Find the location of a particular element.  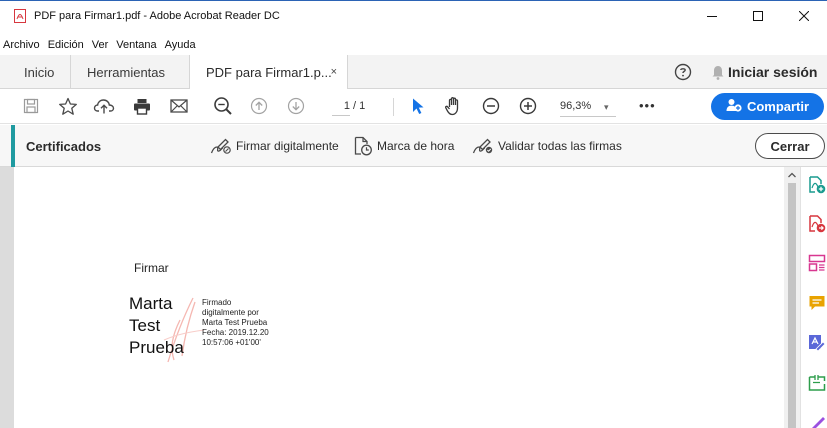

menu-ayuda: Ayuda is located at coordinates (180, 45).